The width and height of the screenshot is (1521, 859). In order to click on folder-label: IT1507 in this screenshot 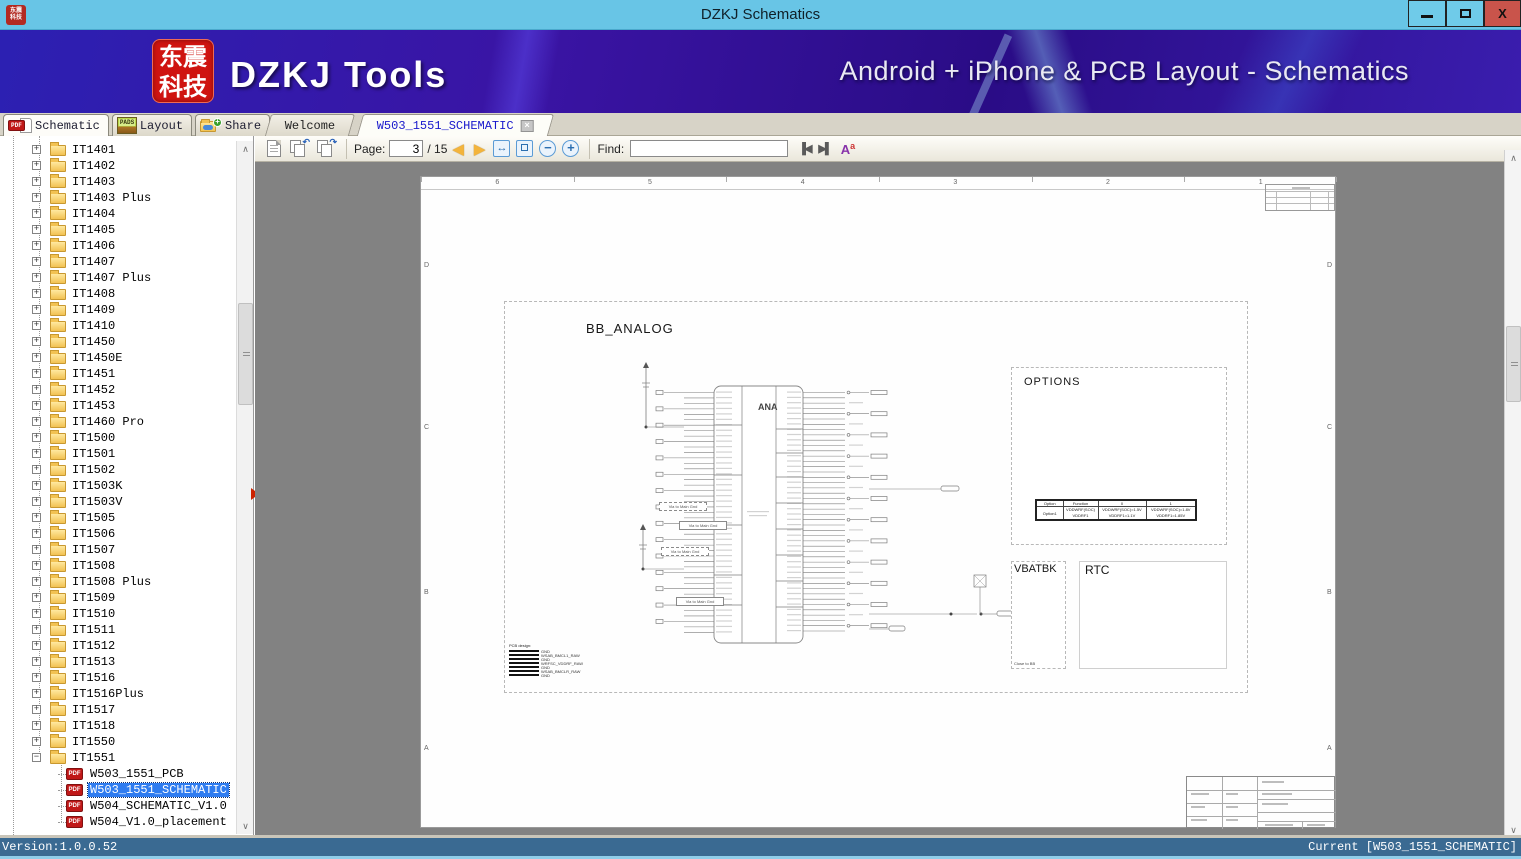, I will do `click(93, 550)`.